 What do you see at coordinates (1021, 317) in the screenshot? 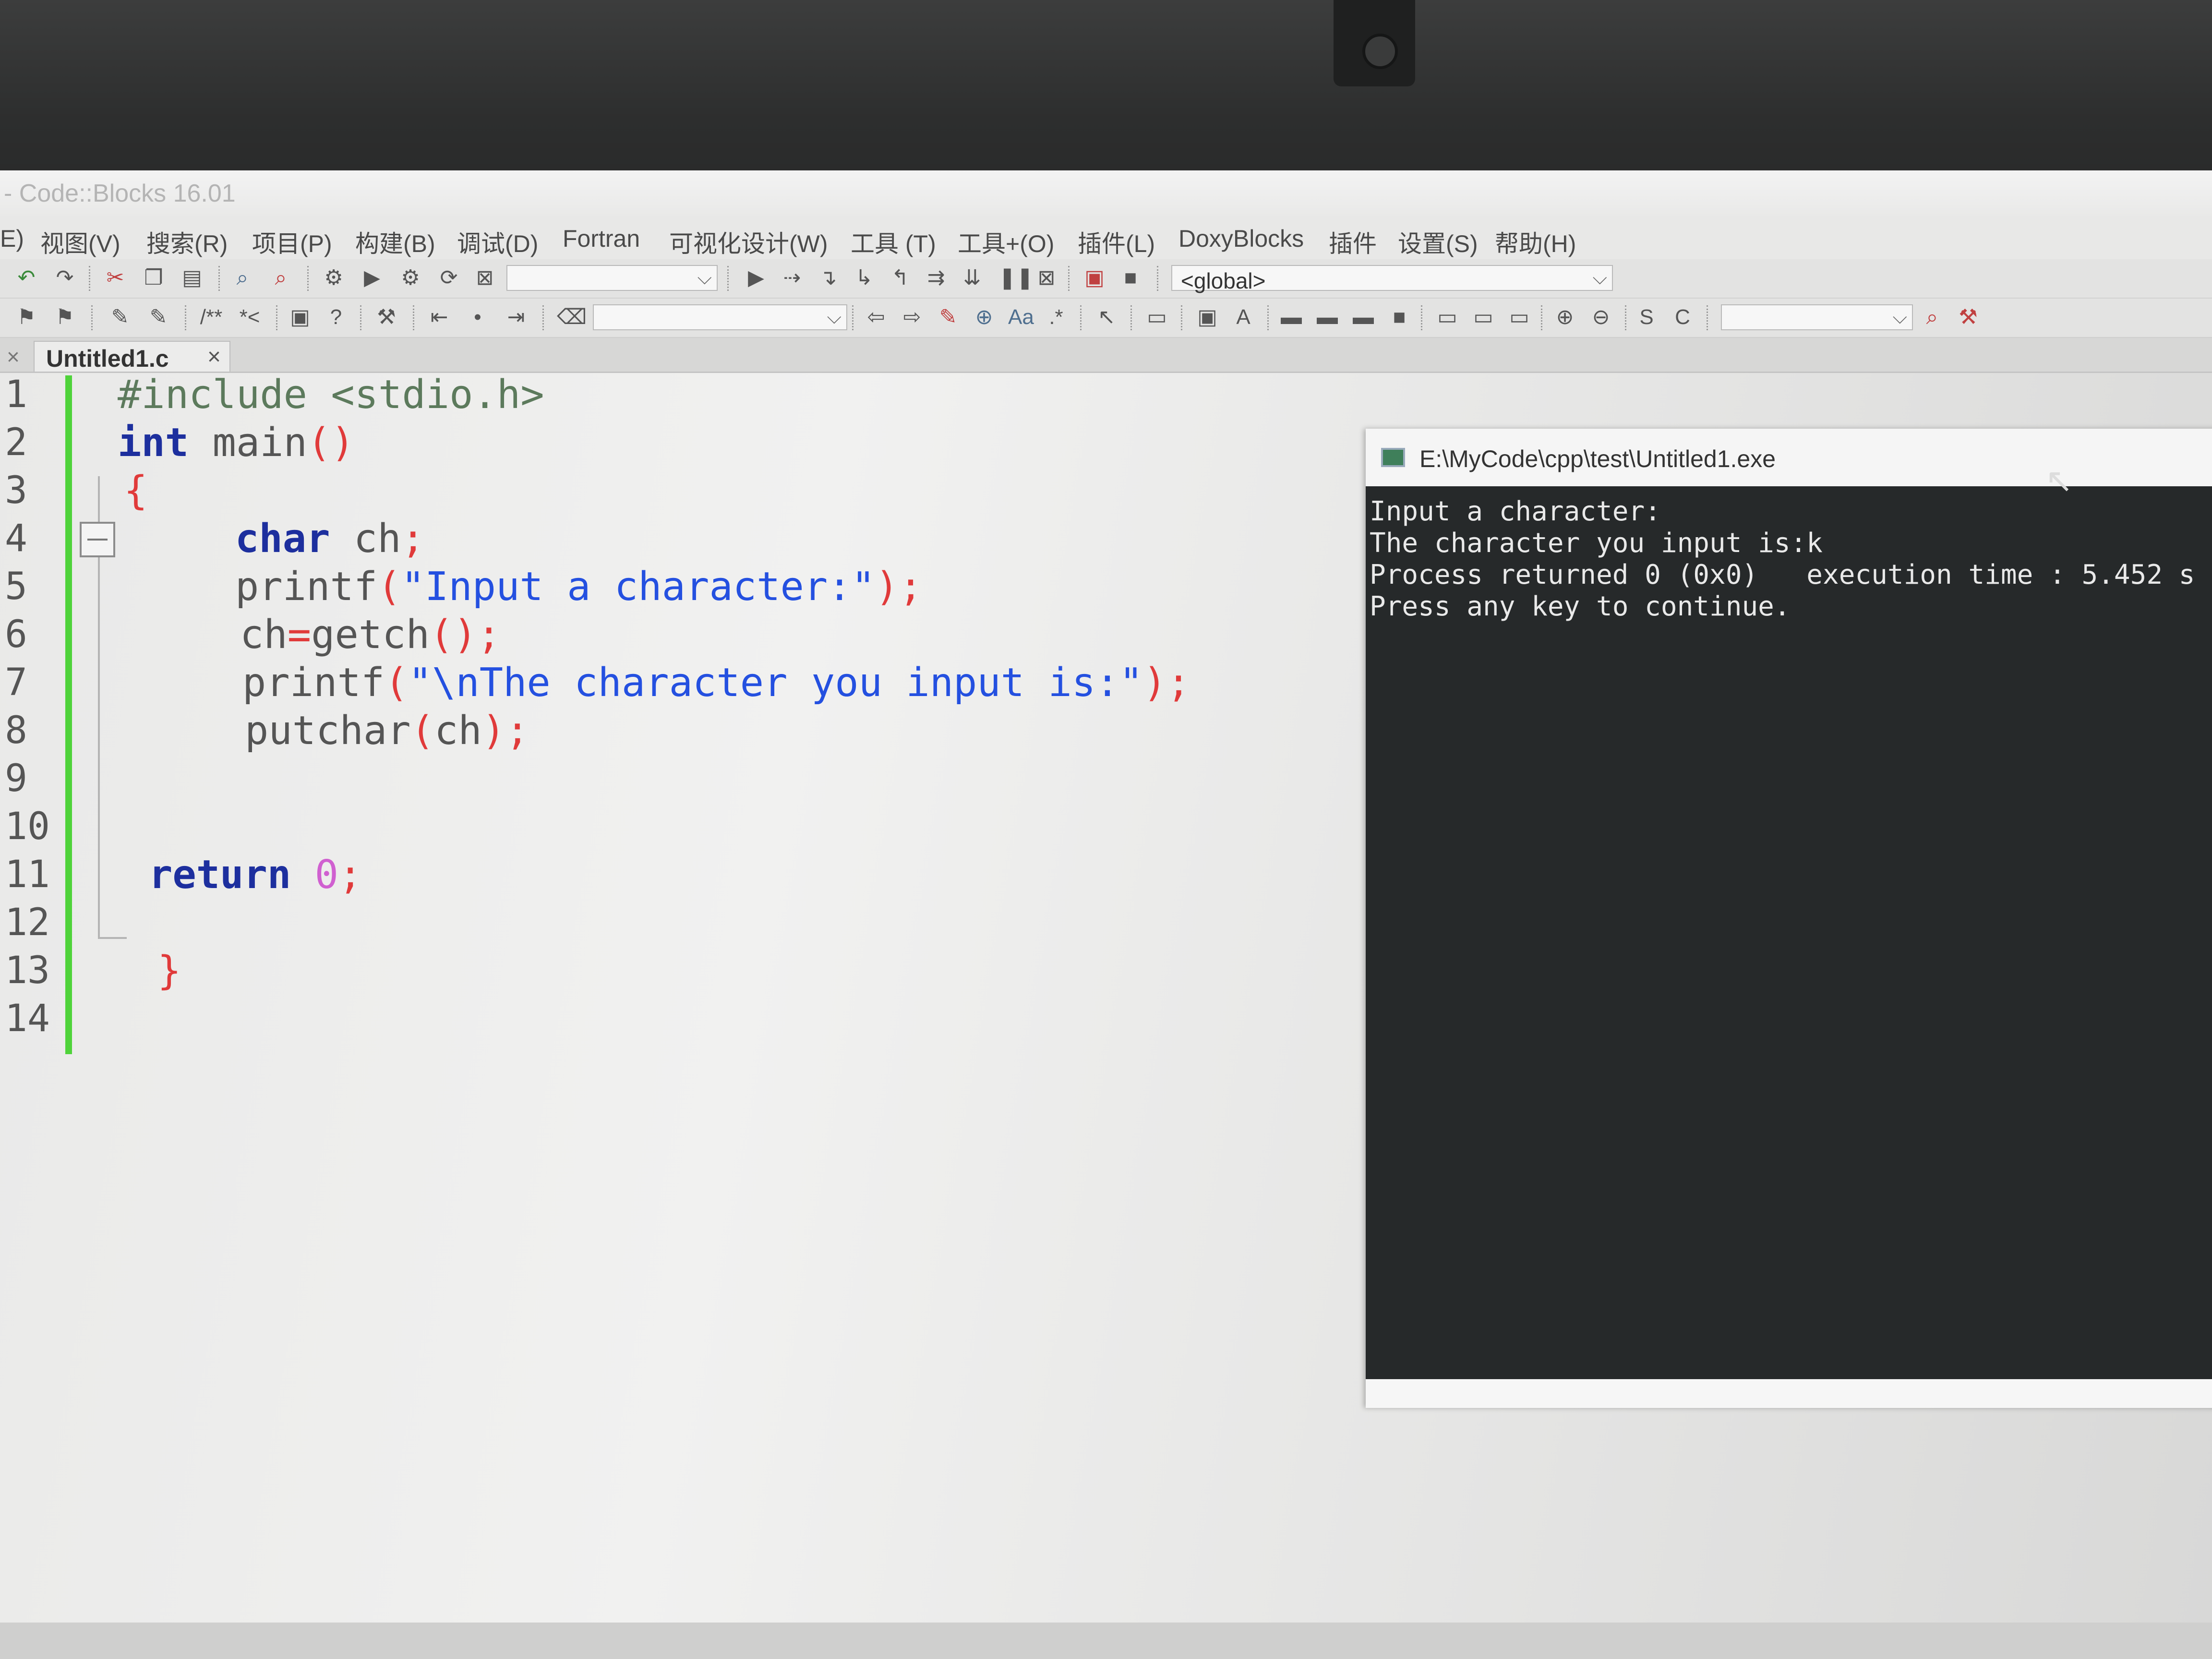
I see `match-case-icon: Aa` at bounding box center [1021, 317].